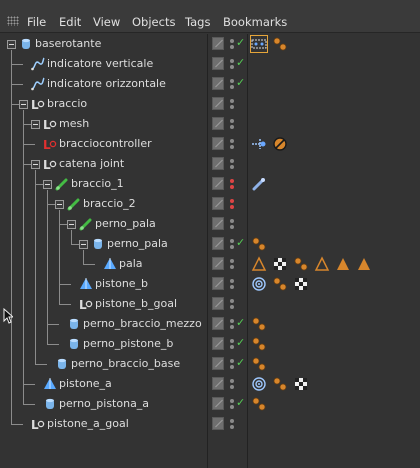  Describe the element at coordinates (137, 243) in the screenshot. I see `object-name: perno_pala` at that location.